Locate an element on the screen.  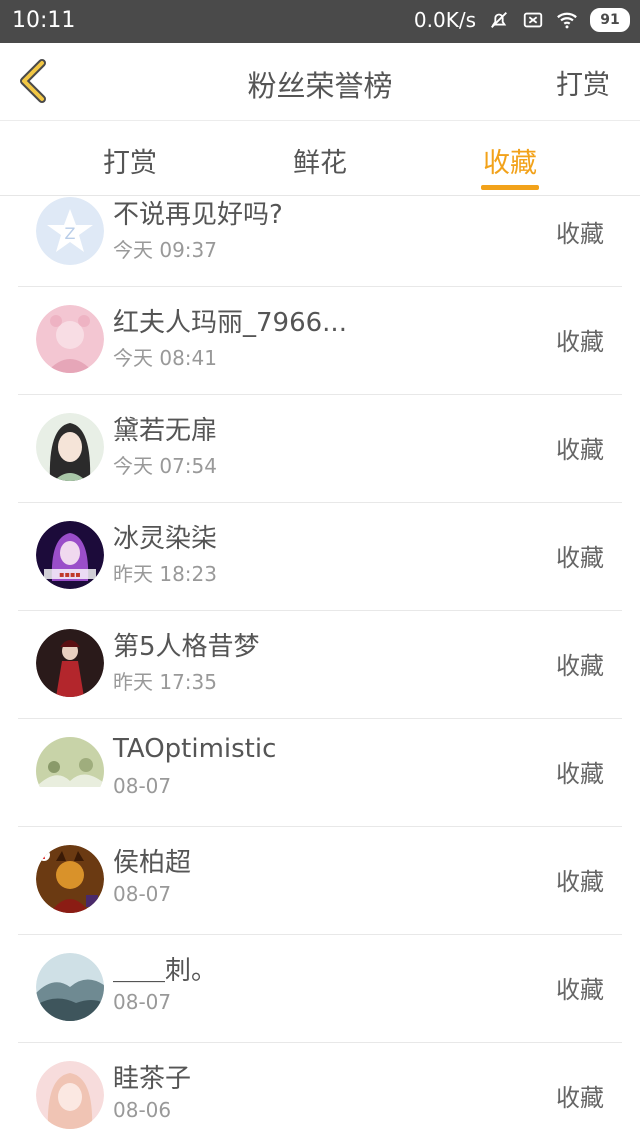
list-item: 眭茶子 08-06 收藏 is located at coordinates (320, 1090).